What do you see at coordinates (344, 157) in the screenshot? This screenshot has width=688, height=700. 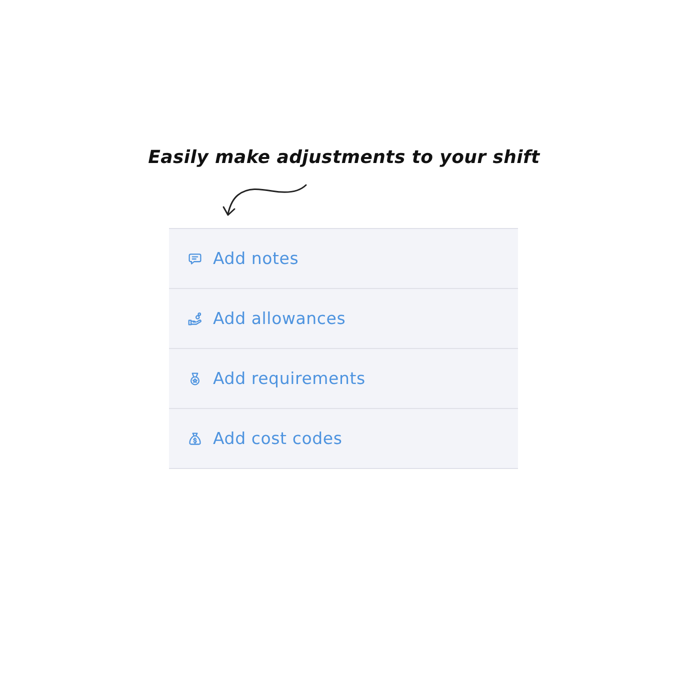 I see `handwritten-caption: Easily make adjustments to your shift` at bounding box center [344, 157].